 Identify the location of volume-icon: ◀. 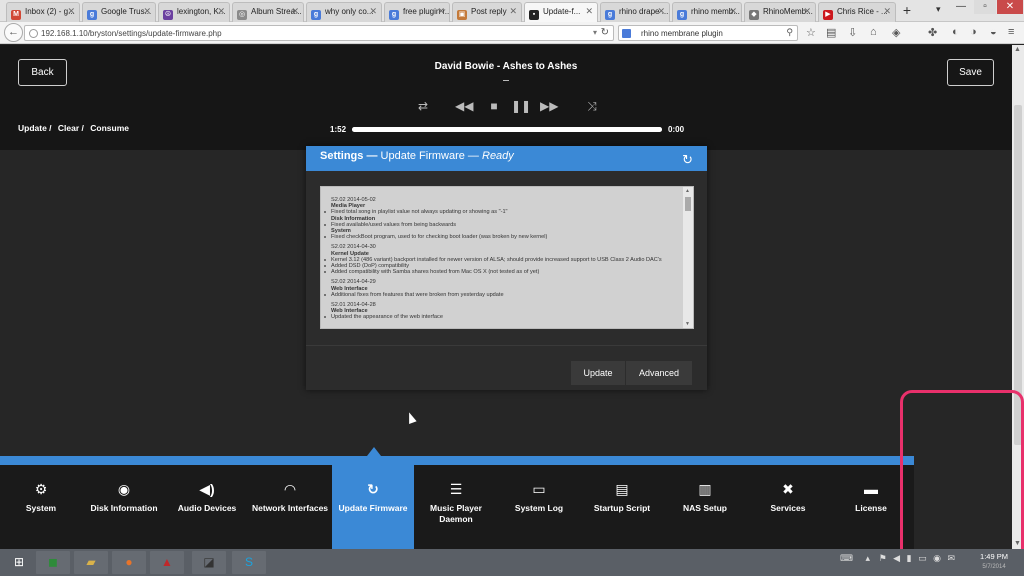
(896, 558).